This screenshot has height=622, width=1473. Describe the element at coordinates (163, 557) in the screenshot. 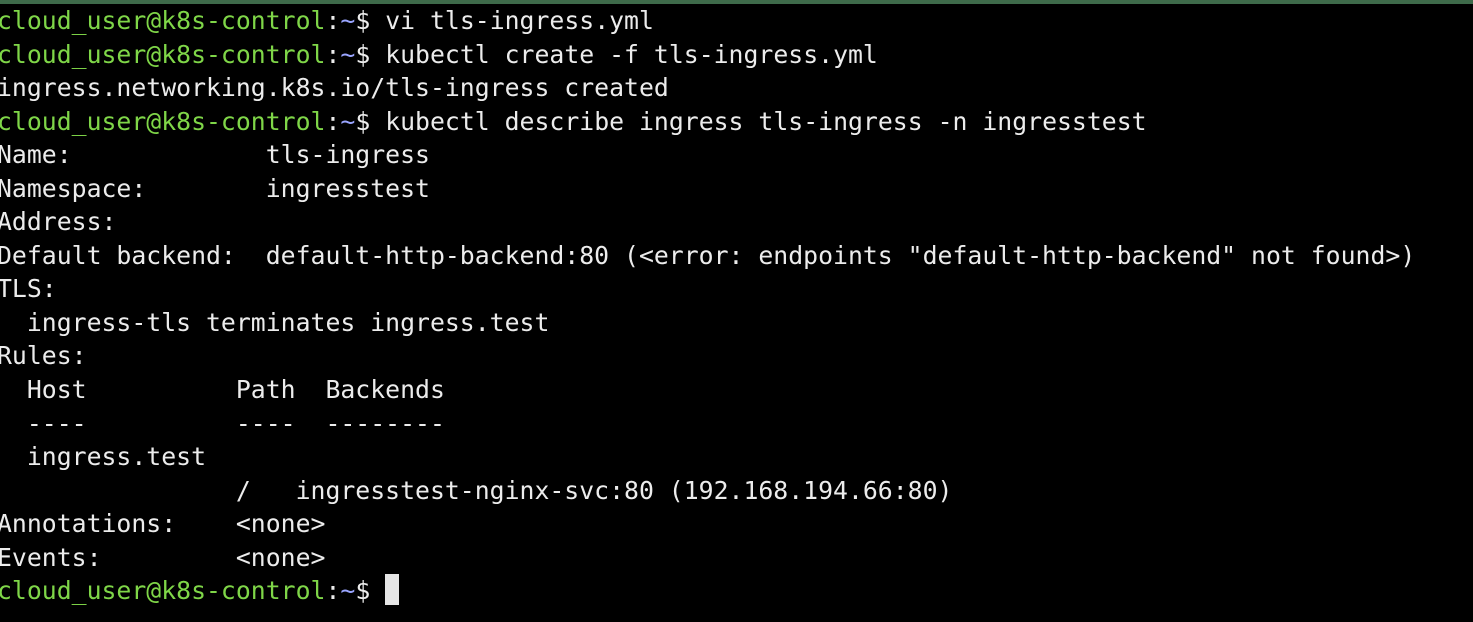

I see `output-line-events: Events: <none>` at that location.